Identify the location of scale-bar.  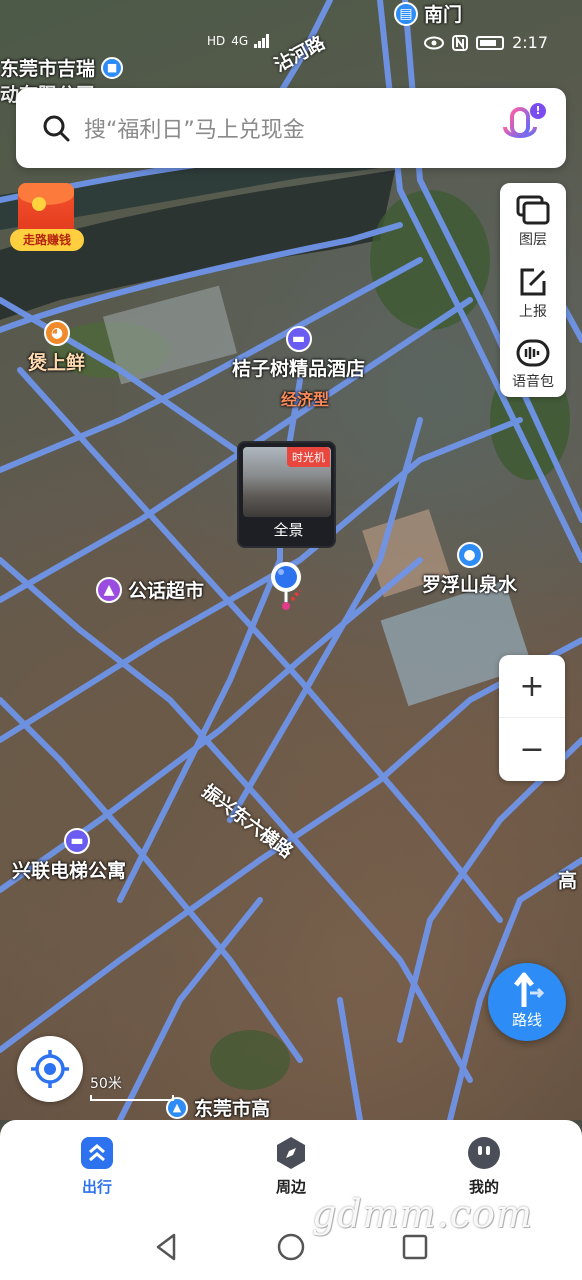
(132, 1098).